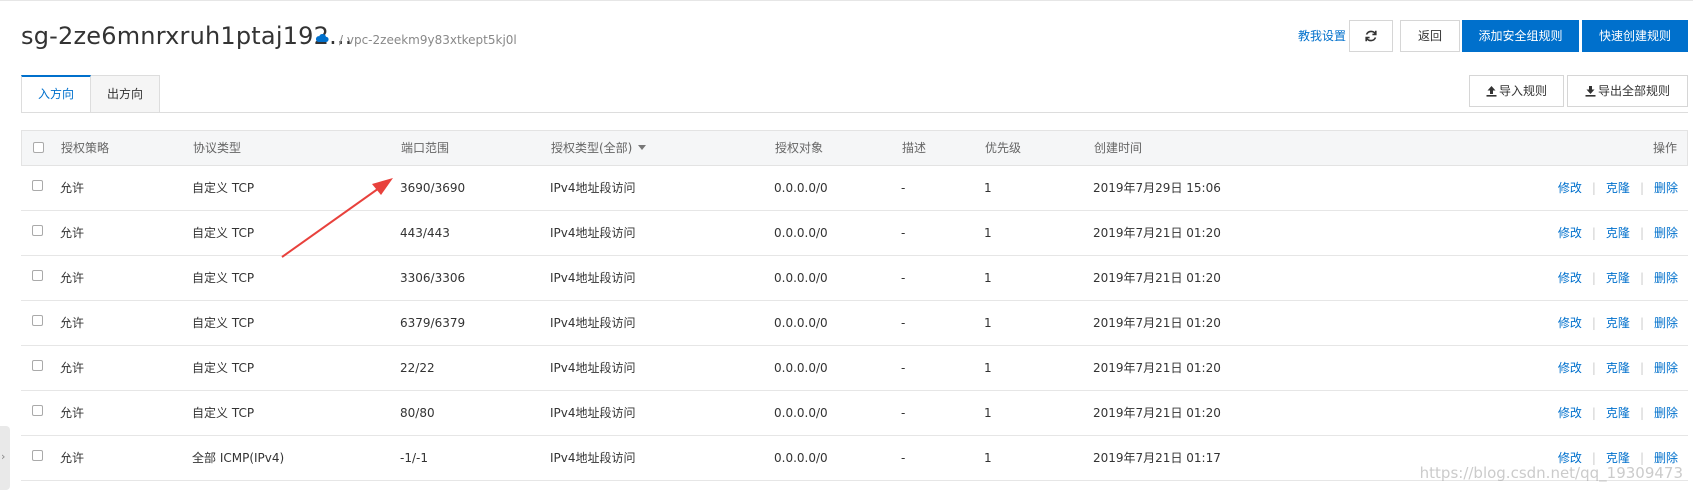 Image resolution: width=1693 pixels, height=490 pixels. Describe the element at coordinates (1003, 148) in the screenshot. I see `col-priority: 优先级` at that location.